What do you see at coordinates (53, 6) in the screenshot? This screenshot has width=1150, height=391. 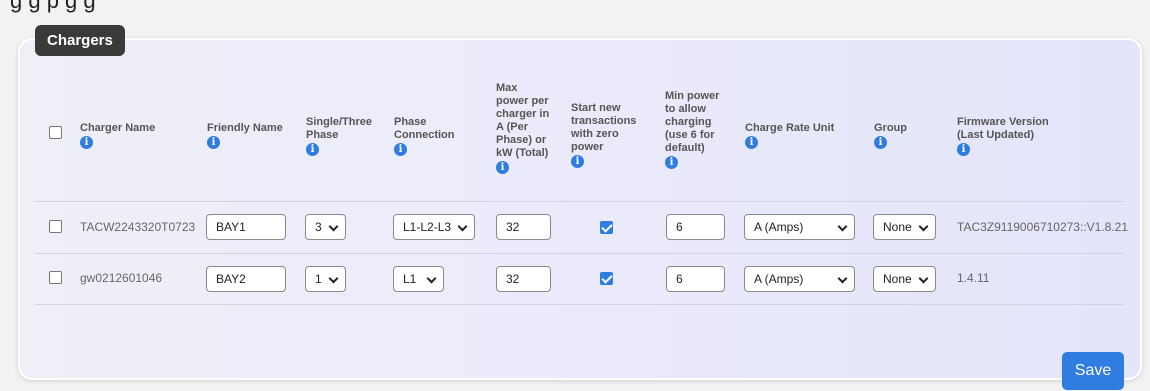 I see `page-heading-fragment: g g p g g` at bounding box center [53, 6].